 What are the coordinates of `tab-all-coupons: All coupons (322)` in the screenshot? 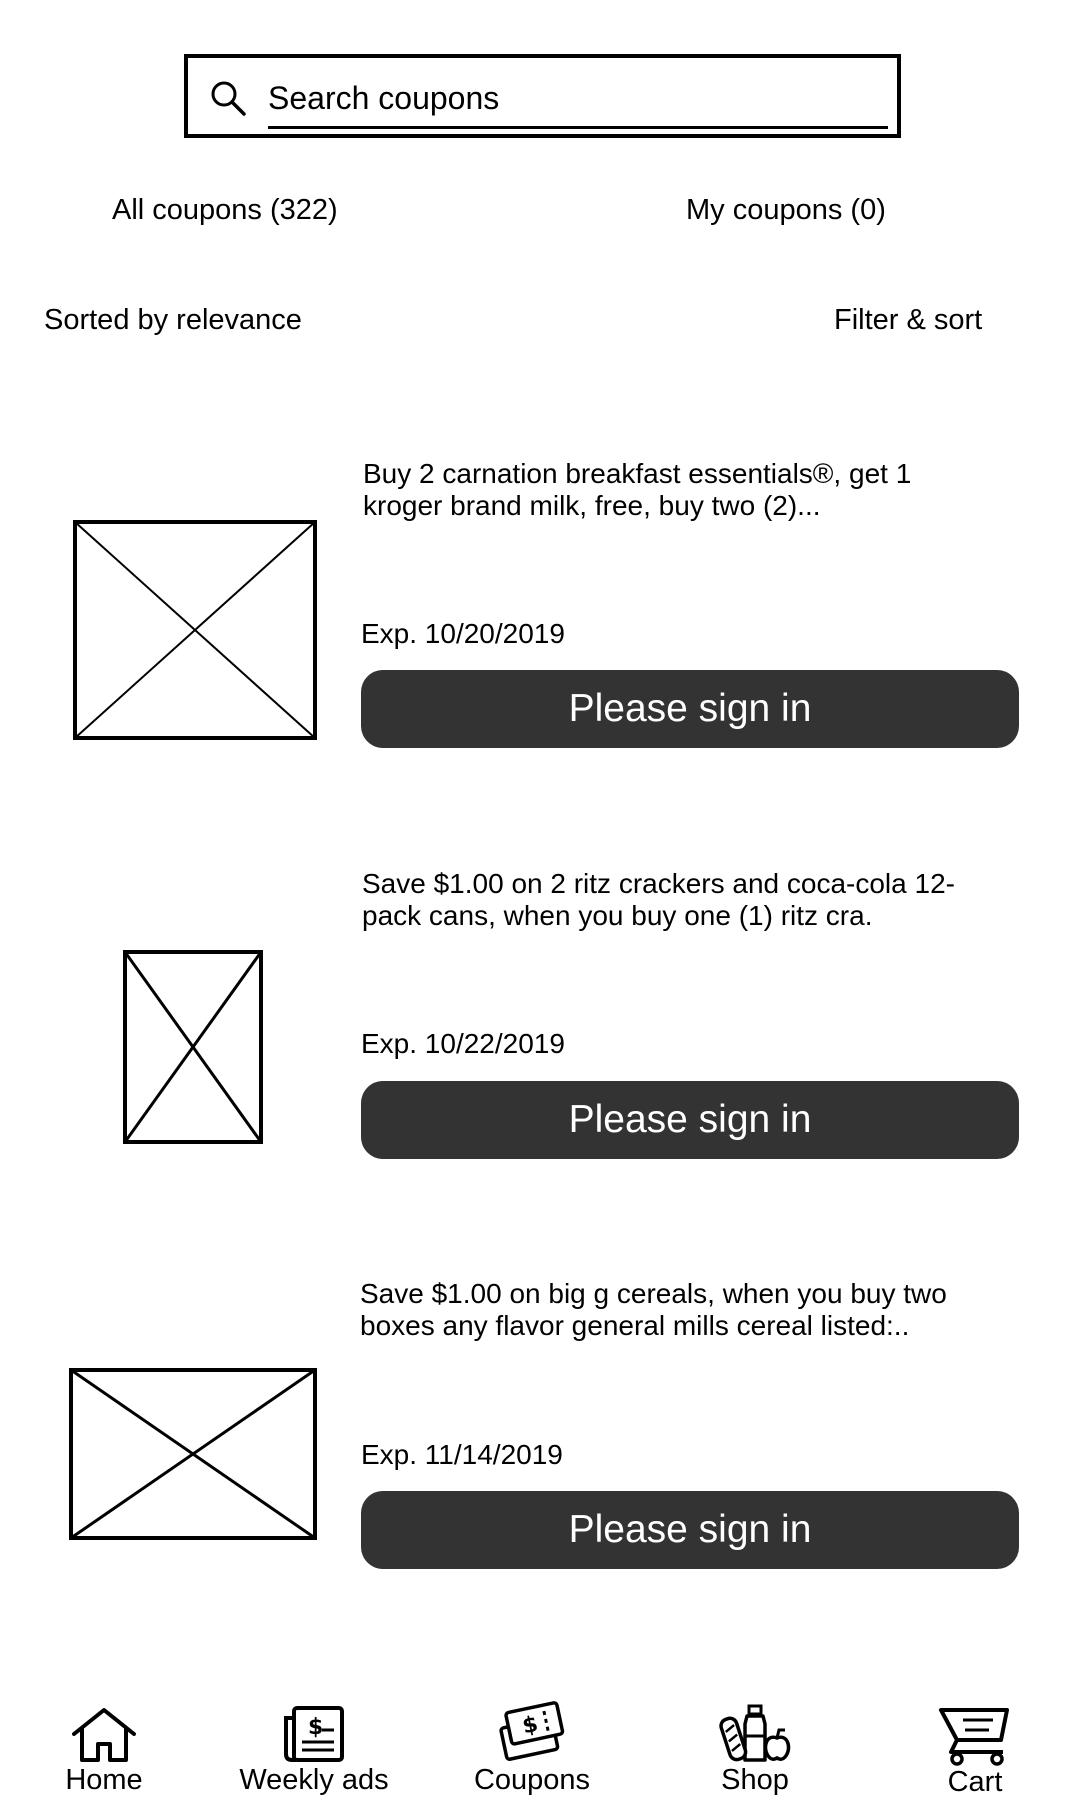 It's located at (225, 210).